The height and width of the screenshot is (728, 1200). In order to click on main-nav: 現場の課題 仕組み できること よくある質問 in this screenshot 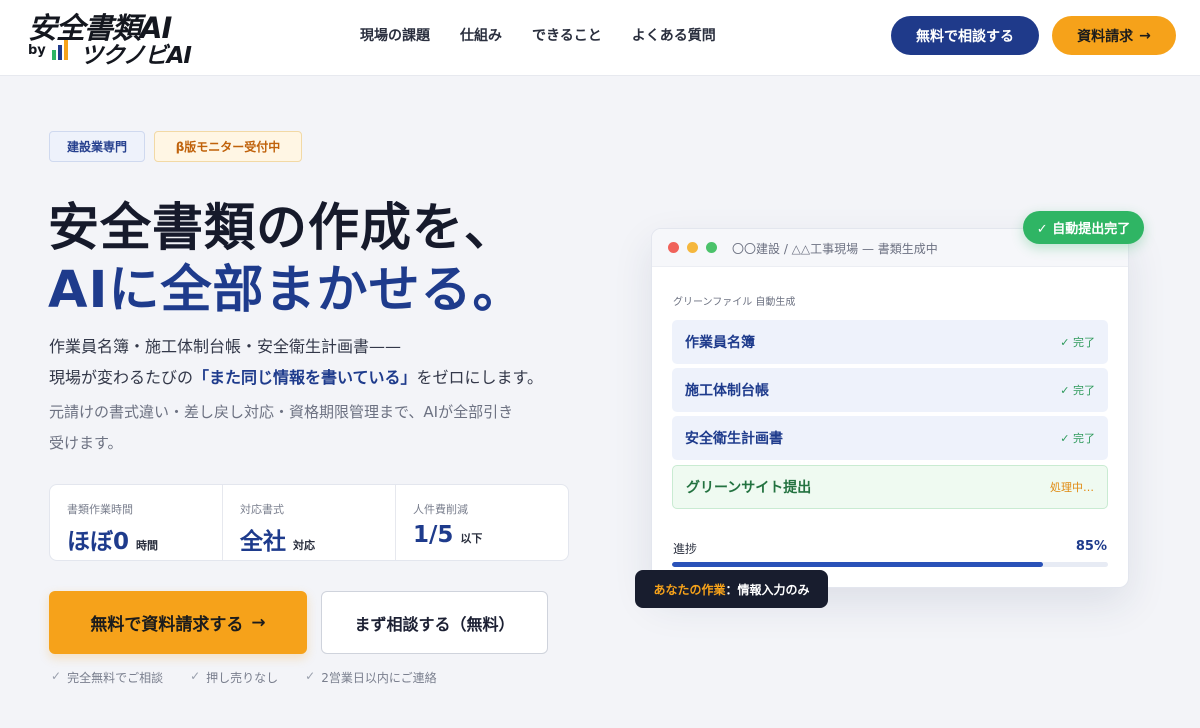, I will do `click(538, 36)`.